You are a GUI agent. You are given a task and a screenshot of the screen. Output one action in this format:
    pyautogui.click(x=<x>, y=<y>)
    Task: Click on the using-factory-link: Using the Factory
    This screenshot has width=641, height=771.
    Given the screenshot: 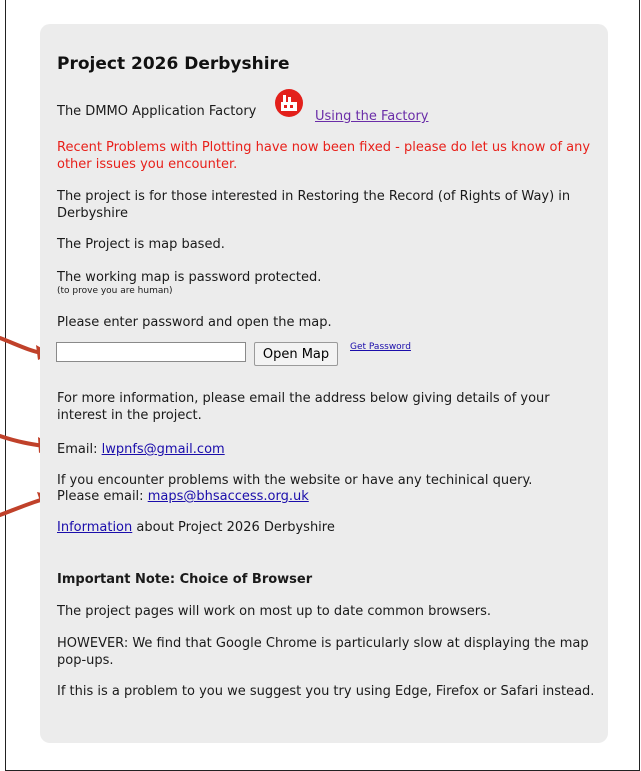 What is the action you would take?
    pyautogui.click(x=371, y=116)
    